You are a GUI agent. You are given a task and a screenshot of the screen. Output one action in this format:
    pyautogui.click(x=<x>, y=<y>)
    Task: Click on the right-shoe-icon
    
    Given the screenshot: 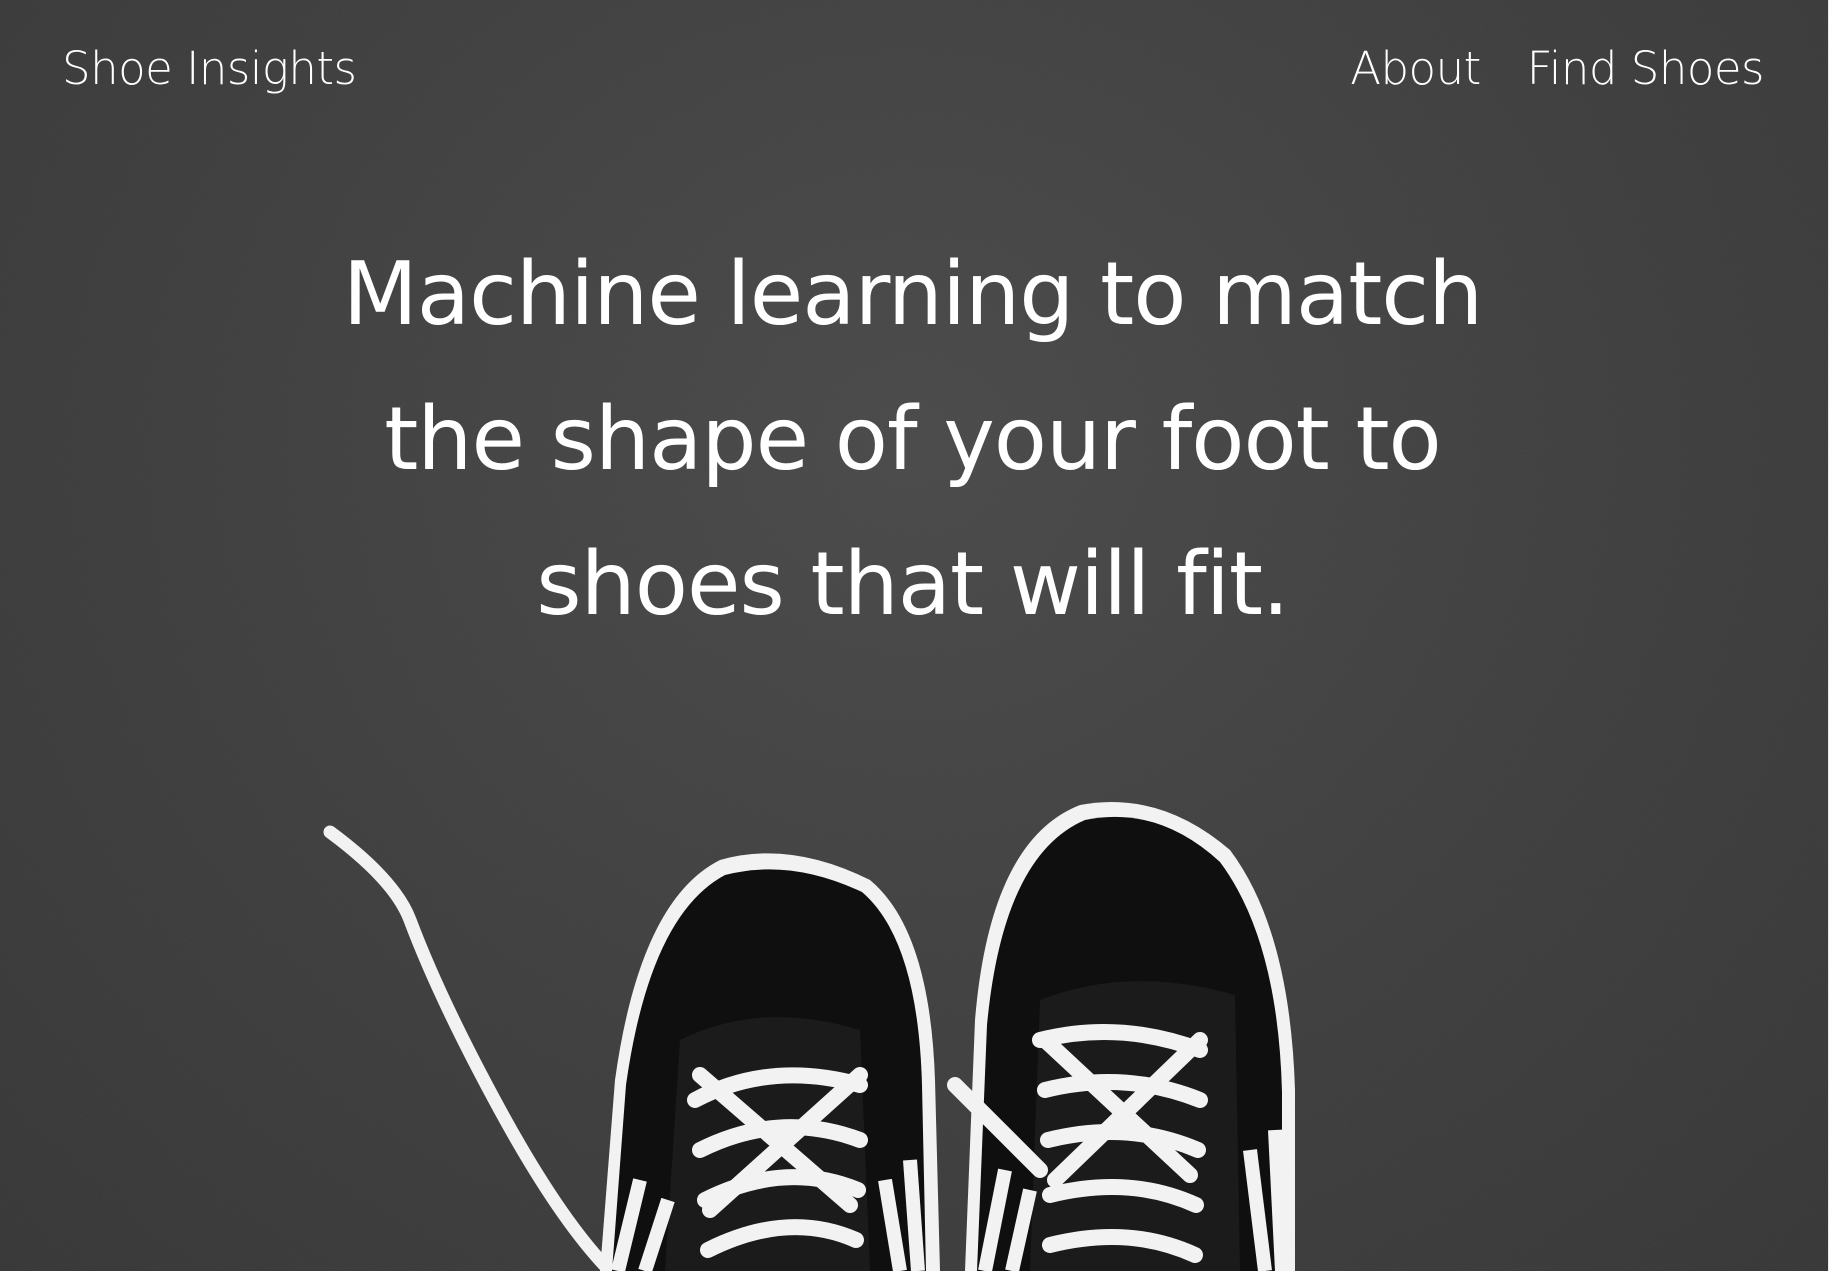 What is the action you would take?
    pyautogui.click(x=1121, y=1036)
    